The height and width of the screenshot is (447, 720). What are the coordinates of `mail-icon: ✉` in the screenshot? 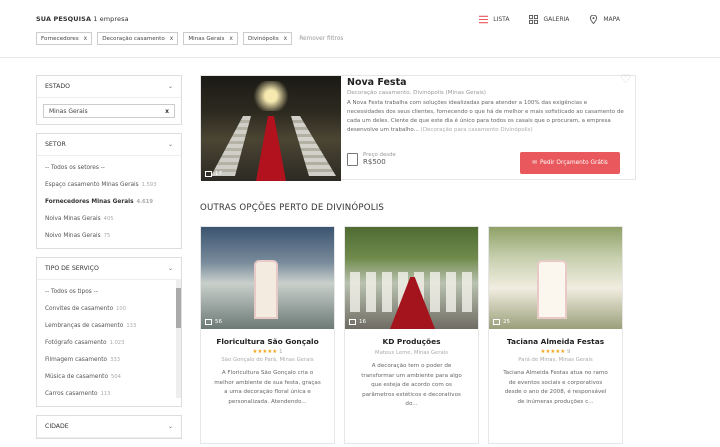 It's located at (535, 163).